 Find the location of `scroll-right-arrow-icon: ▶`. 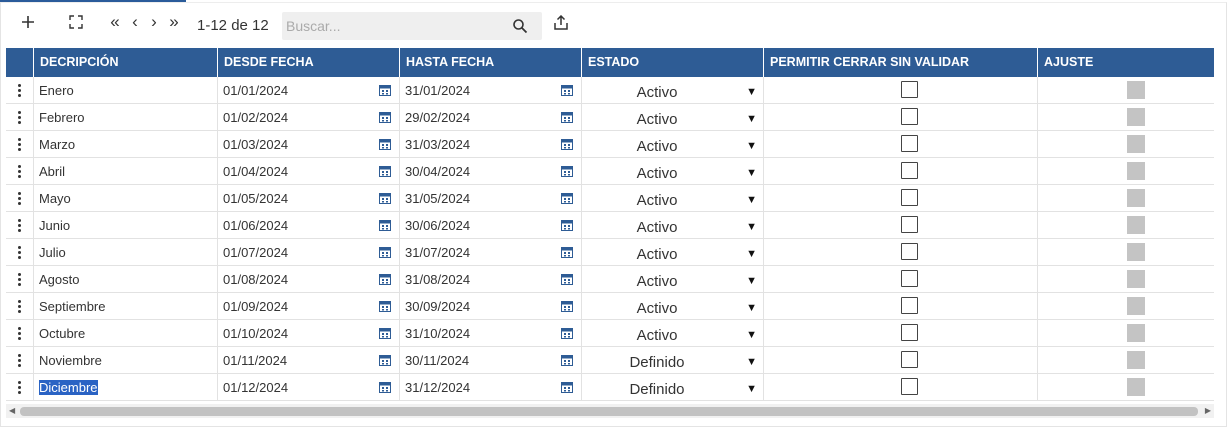

scroll-right-arrow-icon: ▶ is located at coordinates (1208, 410).